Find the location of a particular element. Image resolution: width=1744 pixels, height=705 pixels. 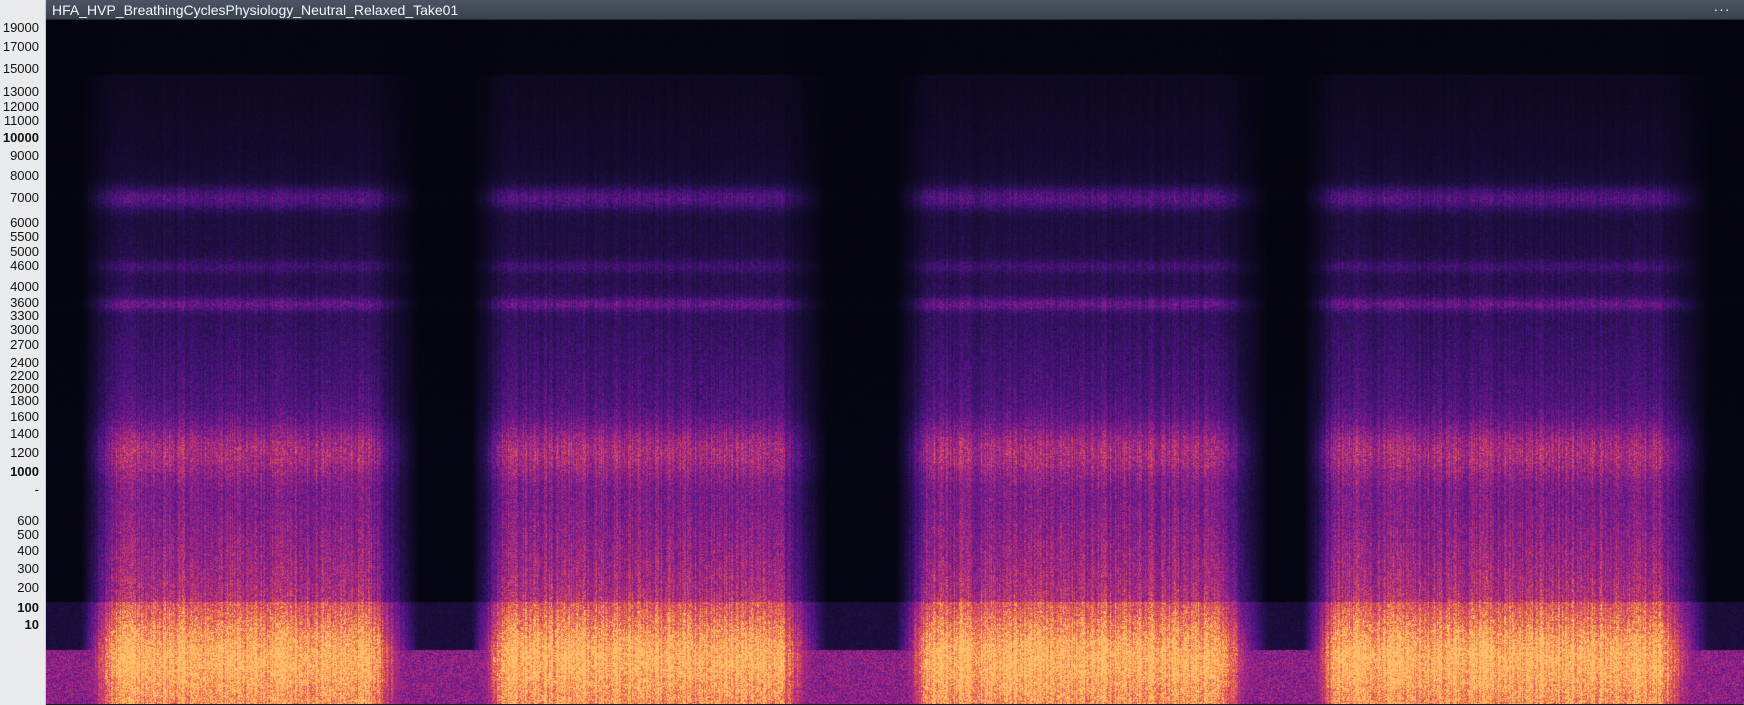

frequency-tick-label: 15000 is located at coordinates (20, 68).